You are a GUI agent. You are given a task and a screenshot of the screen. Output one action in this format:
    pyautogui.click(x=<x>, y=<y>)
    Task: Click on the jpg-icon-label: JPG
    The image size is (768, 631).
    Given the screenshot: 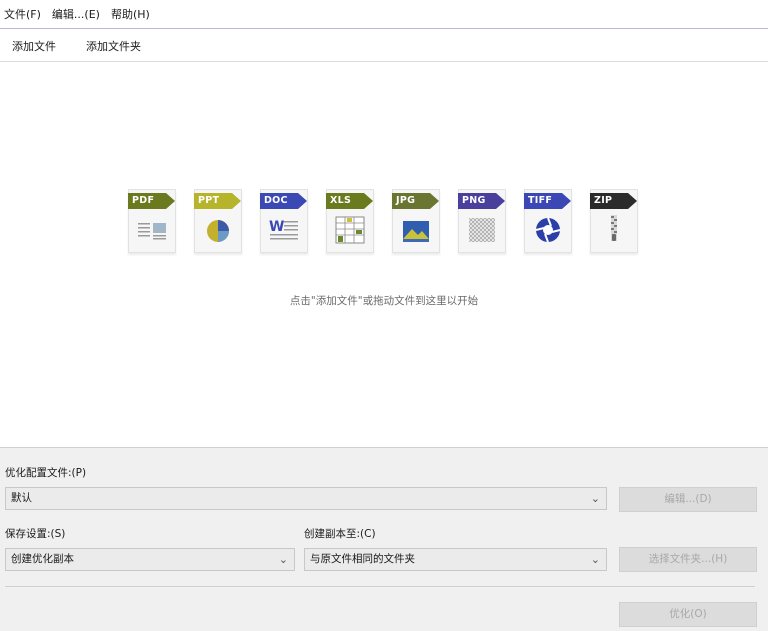 What is the action you would take?
    pyautogui.click(x=411, y=201)
    